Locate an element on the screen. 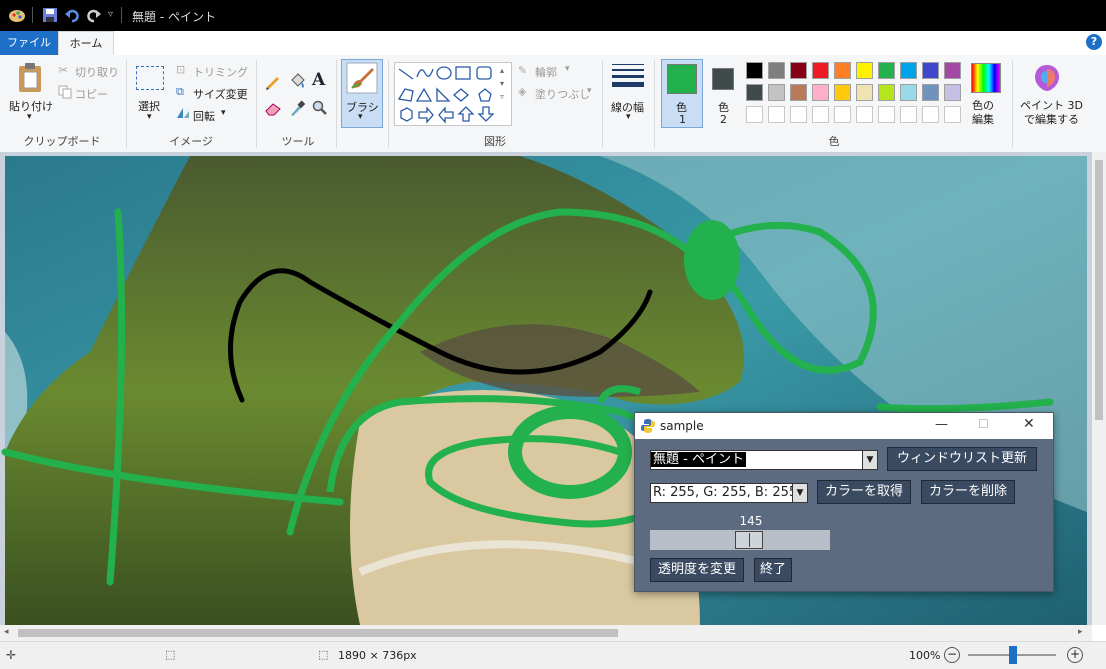  colors-group-label: 色 is located at coordinates (834, 141).